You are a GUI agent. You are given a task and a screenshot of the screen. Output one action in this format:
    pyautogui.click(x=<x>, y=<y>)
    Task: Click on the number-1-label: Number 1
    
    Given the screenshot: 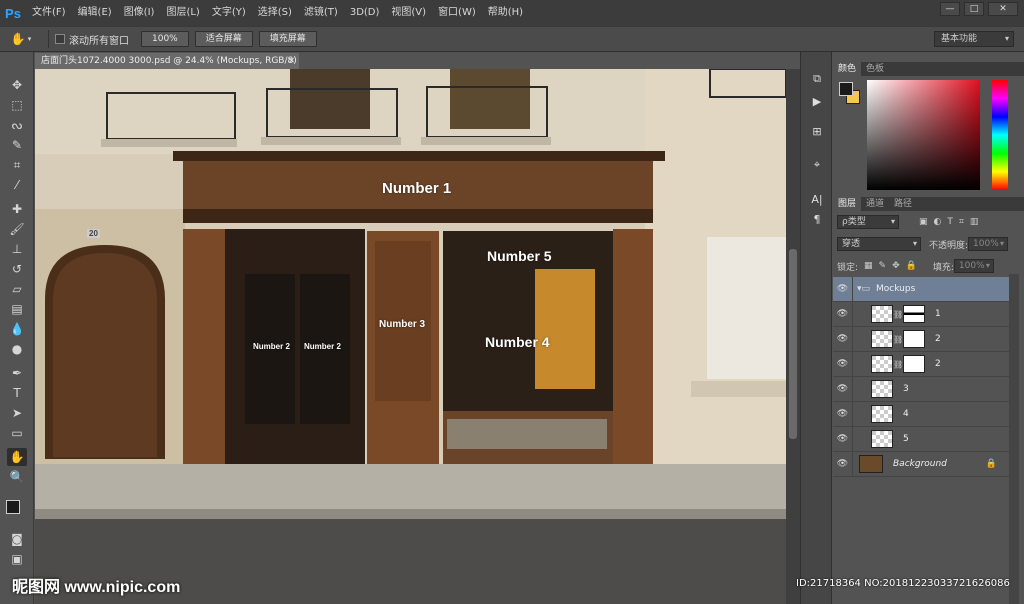 What is the action you would take?
    pyautogui.click(x=417, y=188)
    